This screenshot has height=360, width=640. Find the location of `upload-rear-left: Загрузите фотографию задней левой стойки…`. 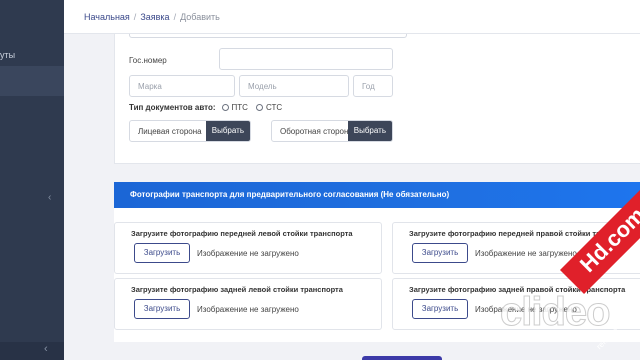

upload-rear-left: Загрузите фотографию задней левой стойки… is located at coordinates (248, 304).